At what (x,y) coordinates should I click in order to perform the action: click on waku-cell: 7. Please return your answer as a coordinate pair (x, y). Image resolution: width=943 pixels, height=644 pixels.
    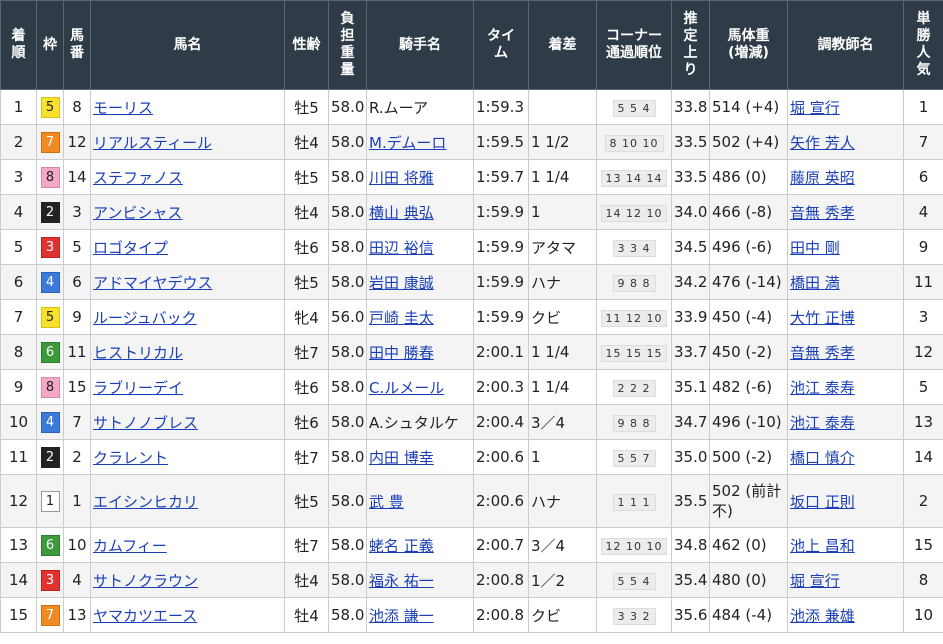
    Looking at the image, I should click on (50, 615).